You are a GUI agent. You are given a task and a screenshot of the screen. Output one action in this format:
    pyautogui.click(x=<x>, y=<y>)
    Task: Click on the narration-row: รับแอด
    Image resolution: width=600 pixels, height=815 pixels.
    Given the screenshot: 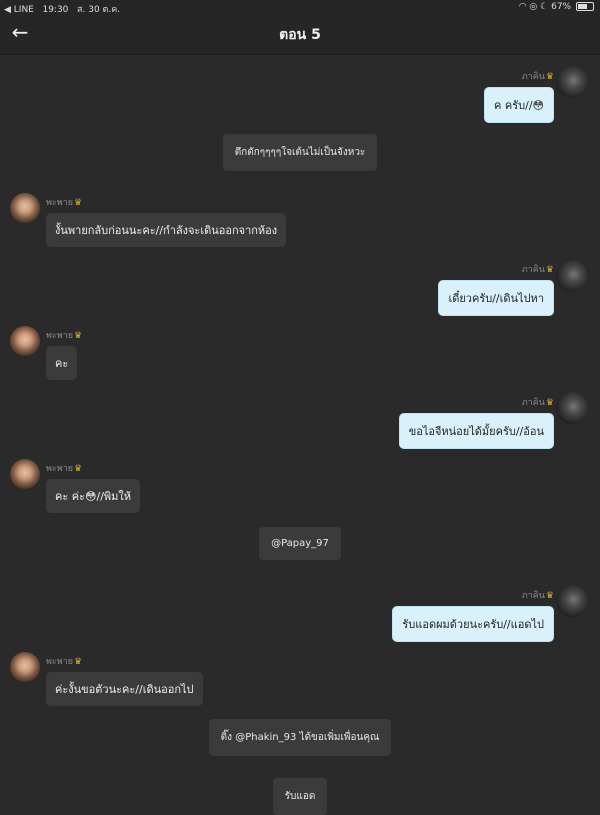 What is the action you would take?
    pyautogui.click(x=300, y=796)
    